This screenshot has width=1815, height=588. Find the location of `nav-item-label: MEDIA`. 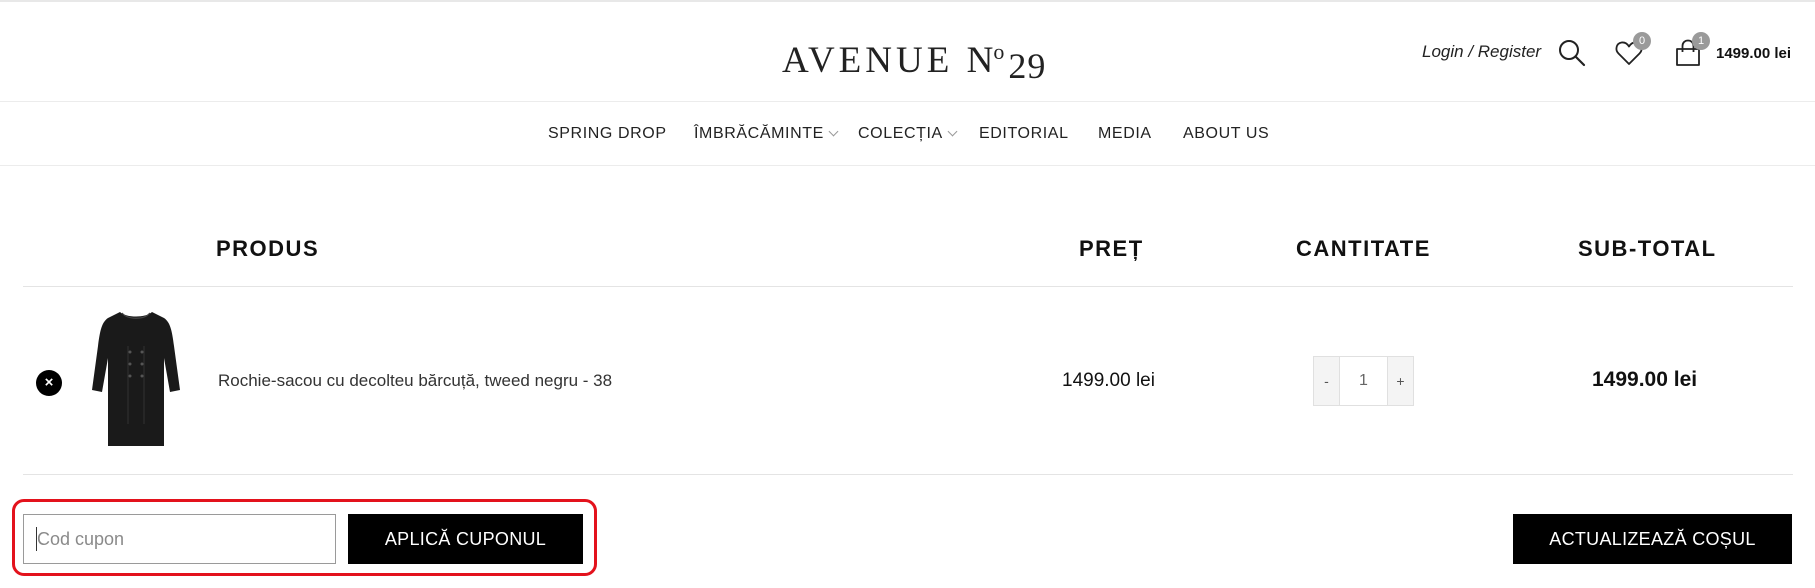

nav-item-label: MEDIA is located at coordinates (1125, 133).